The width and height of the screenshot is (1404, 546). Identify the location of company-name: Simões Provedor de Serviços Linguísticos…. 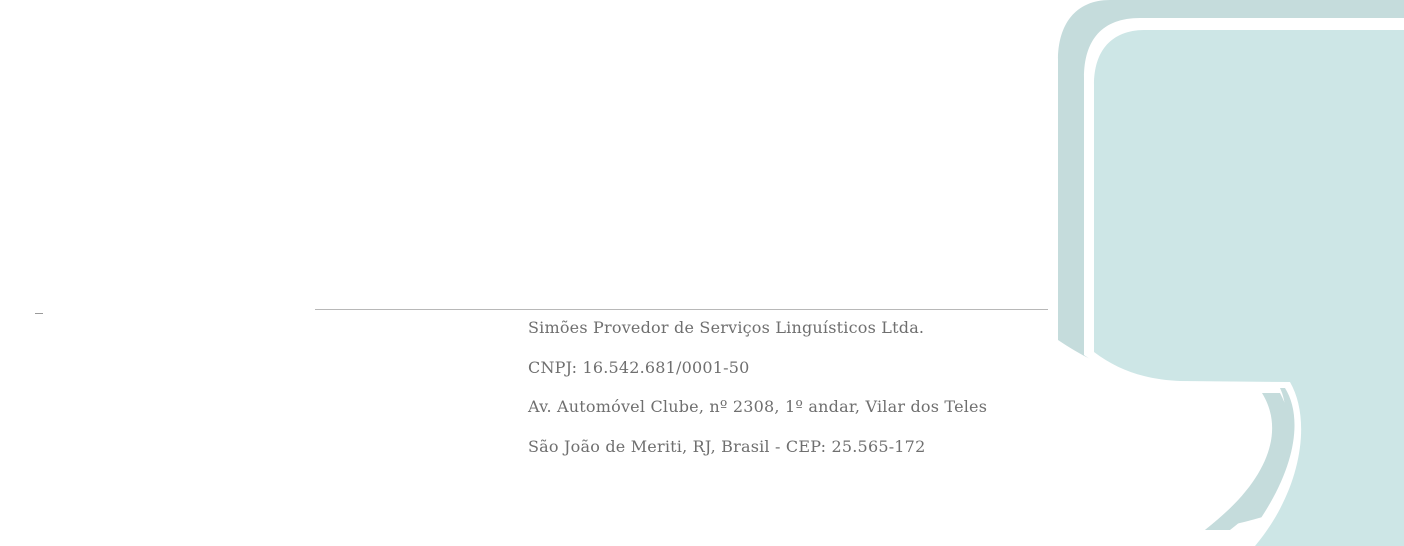
(726, 327).